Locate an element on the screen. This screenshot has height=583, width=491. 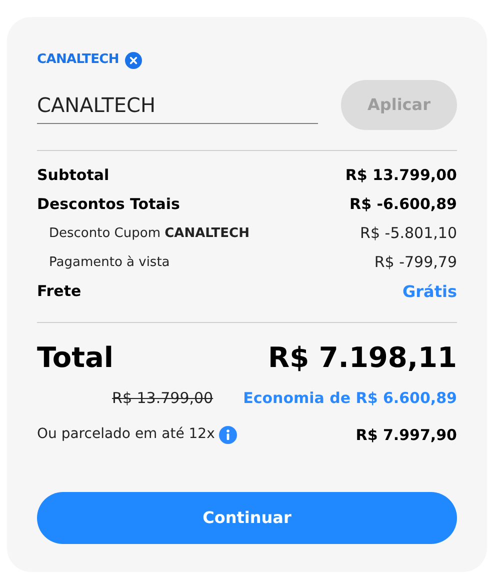
applied-coupon-tag: CANALTECH is located at coordinates (78, 60).